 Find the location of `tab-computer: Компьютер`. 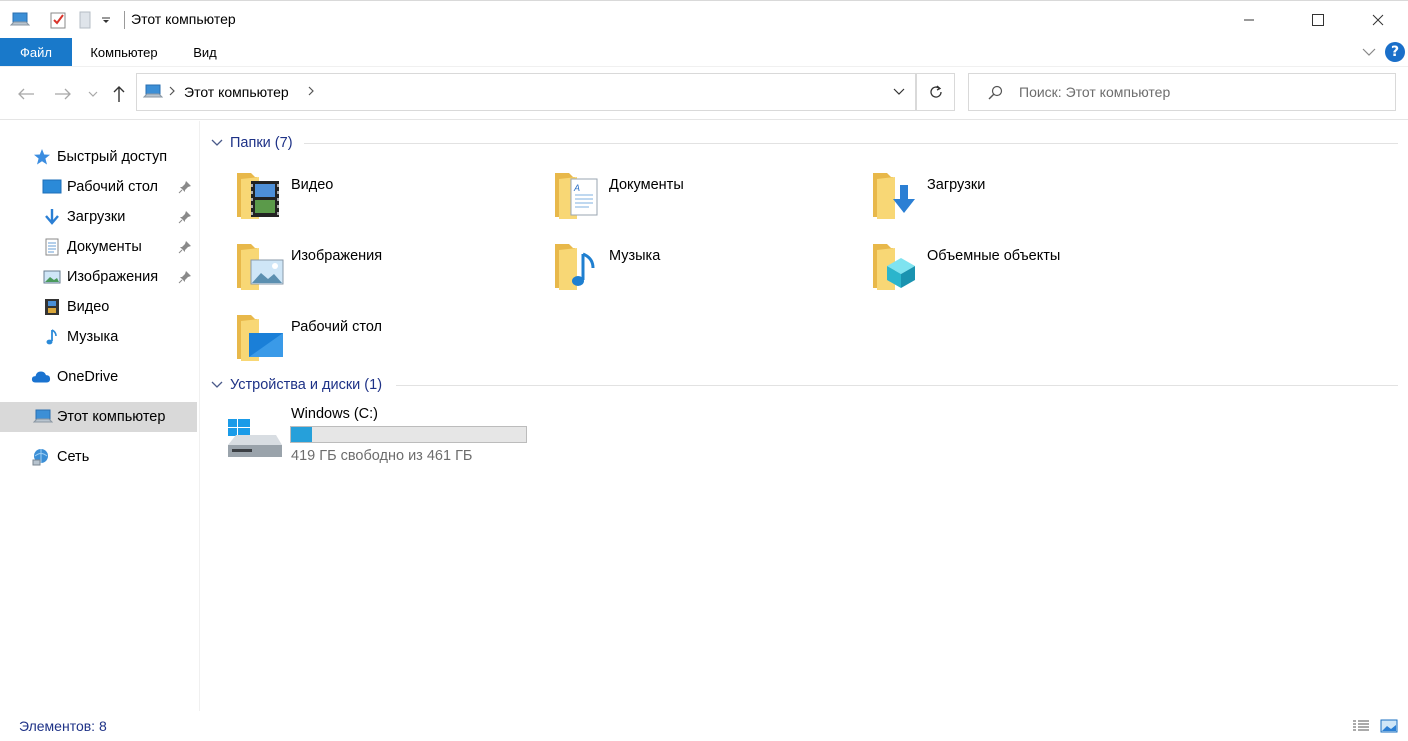

tab-computer: Компьютер is located at coordinates (124, 52).